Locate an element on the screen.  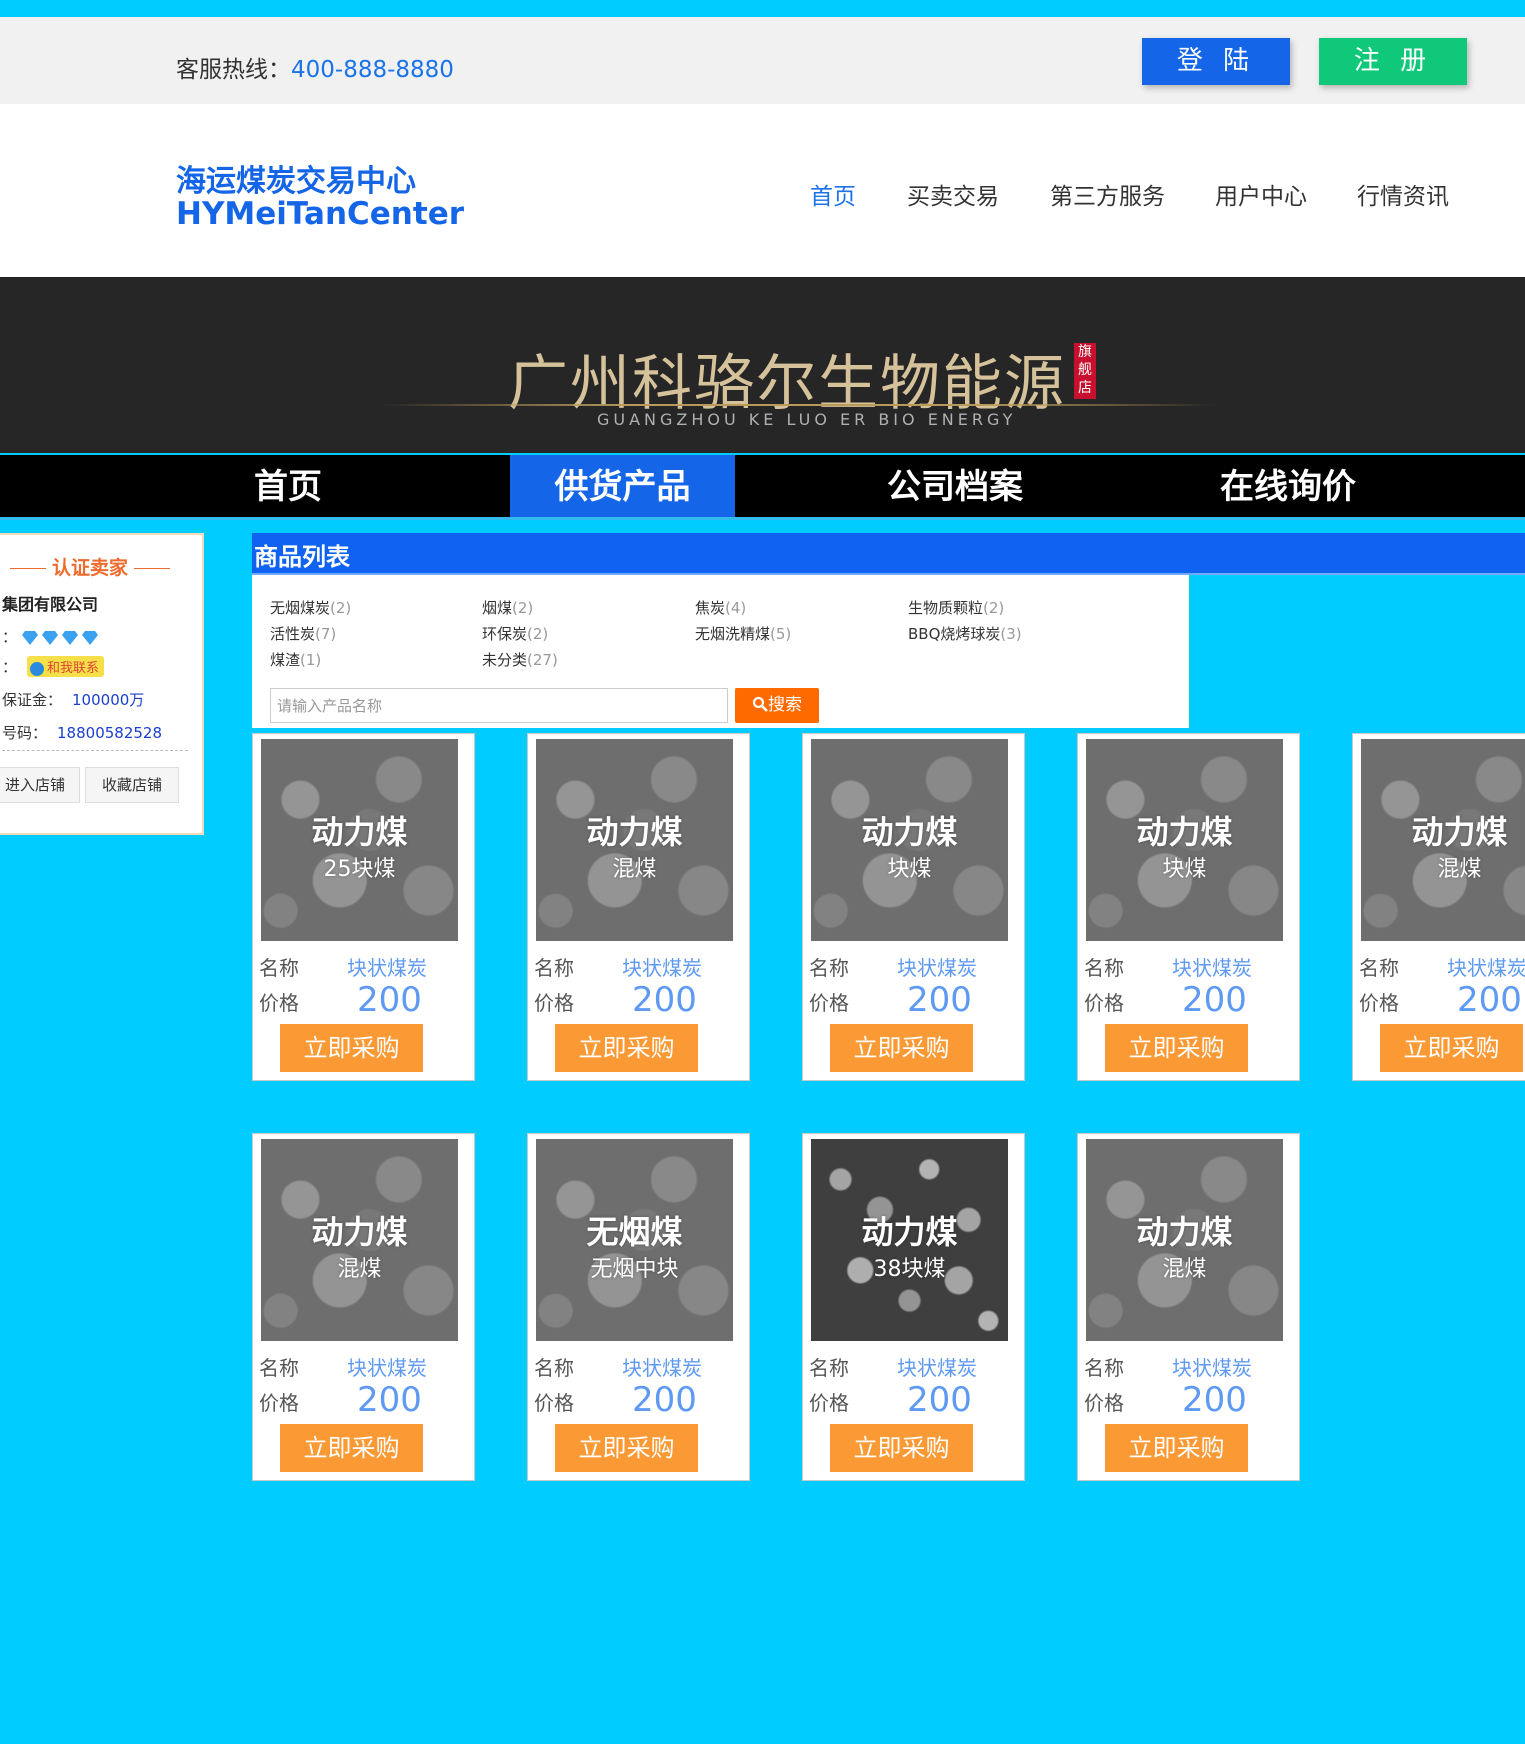
seller-phone: 号码： 18800582528 is located at coordinates (82, 733).